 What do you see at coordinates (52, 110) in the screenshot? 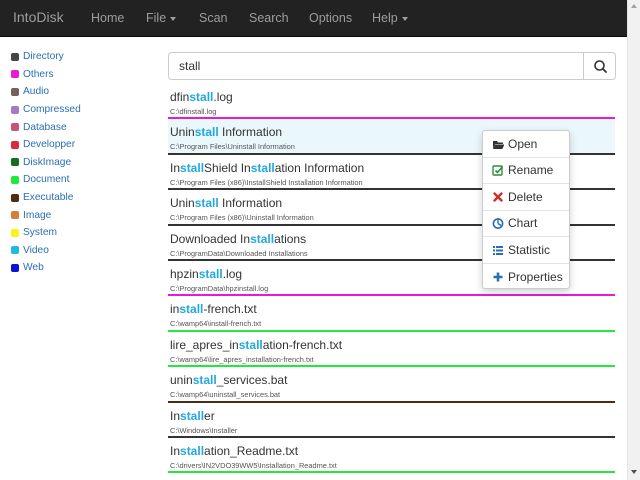
I see `type-filter-label: Compressed` at bounding box center [52, 110].